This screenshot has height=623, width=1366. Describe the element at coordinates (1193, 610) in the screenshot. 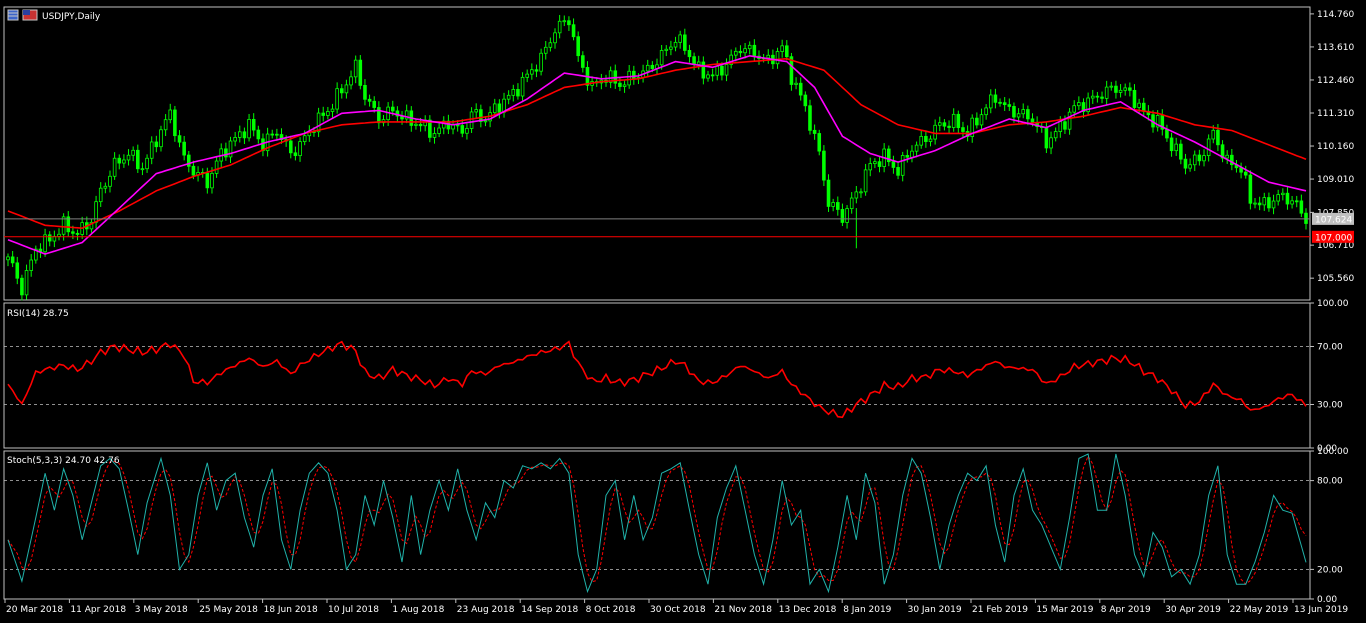

I see `time-tick-label: 30 Apr 2019` at that location.